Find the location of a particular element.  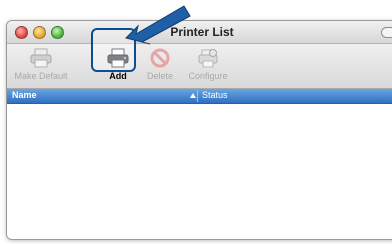

configure-button: Configure is located at coordinates (208, 64).